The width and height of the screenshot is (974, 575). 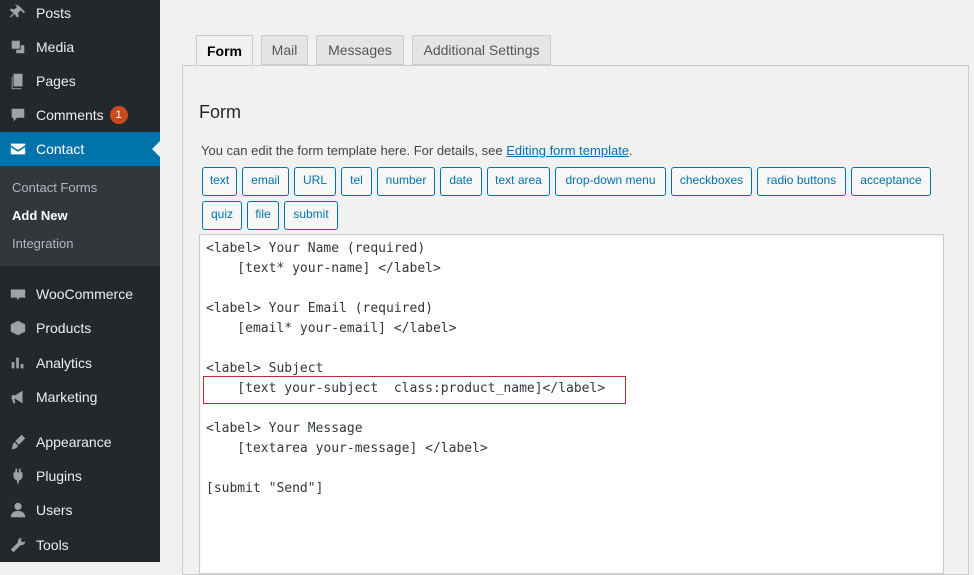 I want to click on code-line: [text* your-name] </label>, so click(x=323, y=268).